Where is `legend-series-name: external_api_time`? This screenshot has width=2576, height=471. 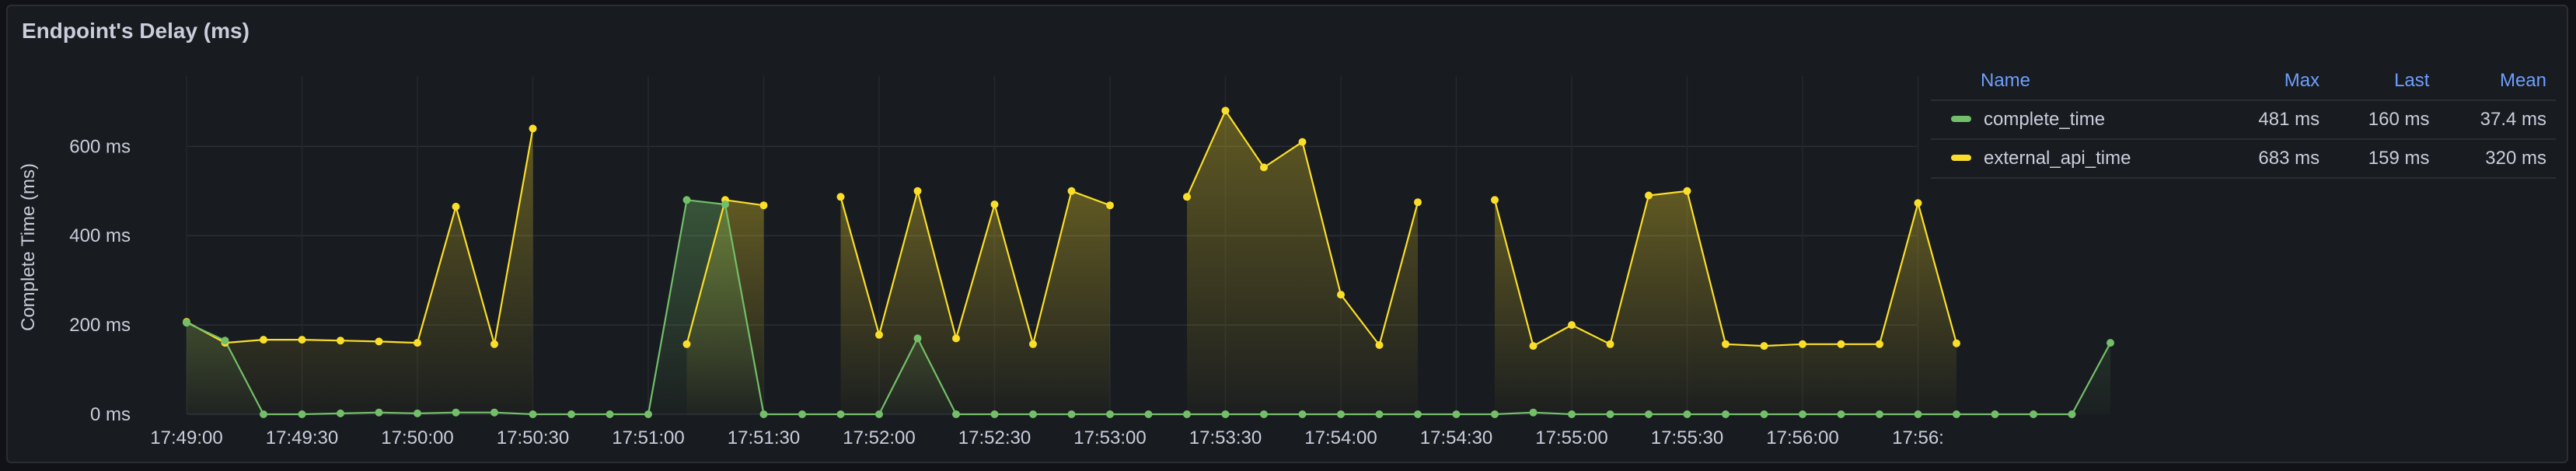
legend-series-name: external_api_time is located at coordinates (2075, 159).